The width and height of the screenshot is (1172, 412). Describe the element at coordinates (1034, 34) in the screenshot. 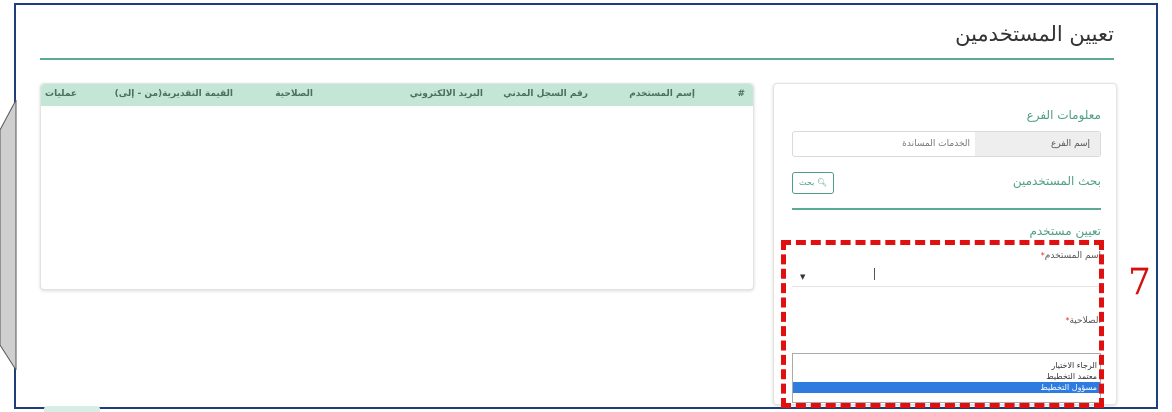

I see `page-title: تعيين المستخدمين` at that location.